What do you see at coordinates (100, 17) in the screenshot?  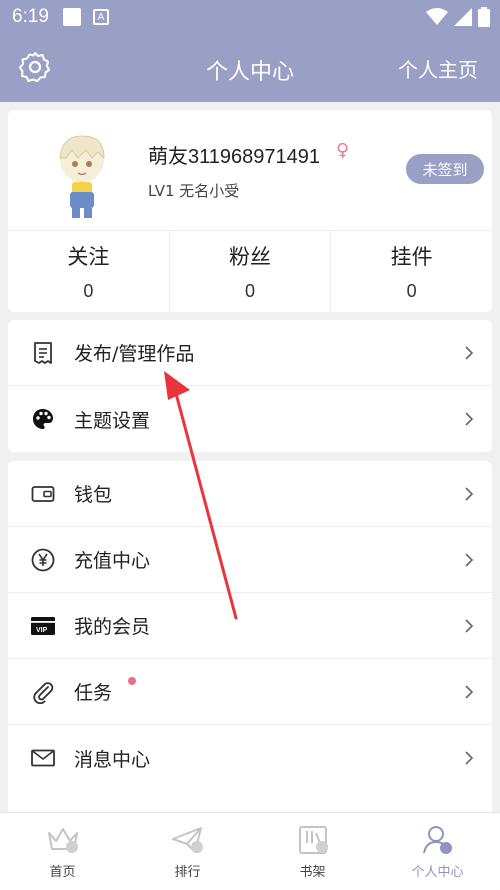 I see `a-notification-icon: A` at bounding box center [100, 17].